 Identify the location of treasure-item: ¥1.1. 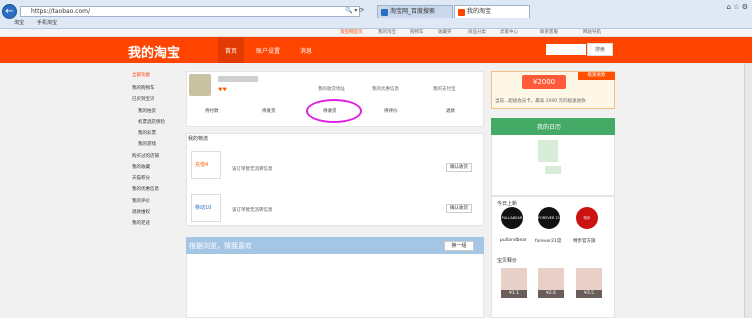
(514, 283).